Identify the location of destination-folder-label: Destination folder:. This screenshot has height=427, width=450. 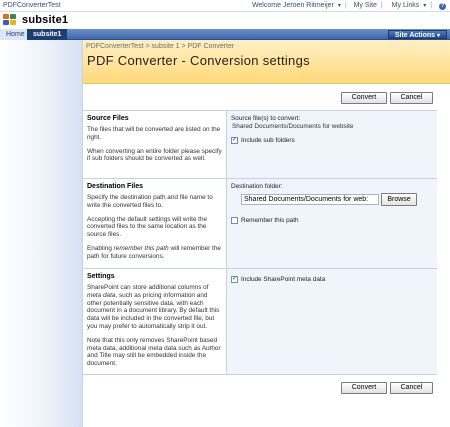
(257, 186).